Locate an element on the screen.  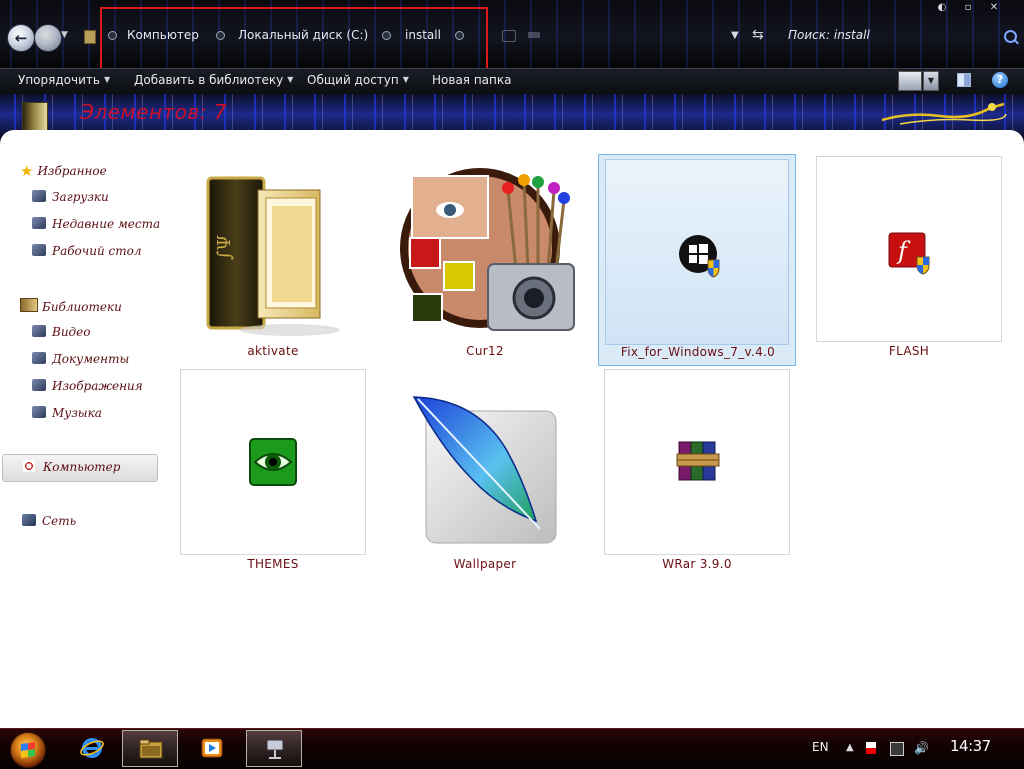
music-icon is located at coordinates (39, 412).